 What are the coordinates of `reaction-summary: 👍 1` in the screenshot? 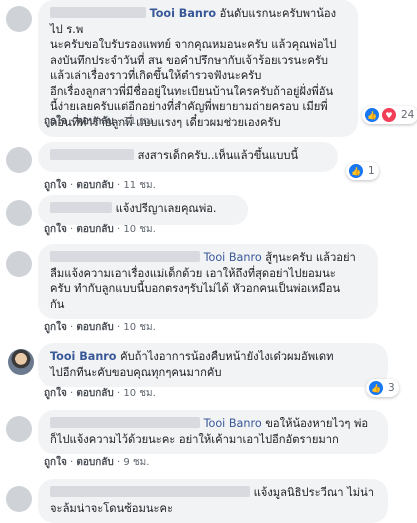 It's located at (362, 171).